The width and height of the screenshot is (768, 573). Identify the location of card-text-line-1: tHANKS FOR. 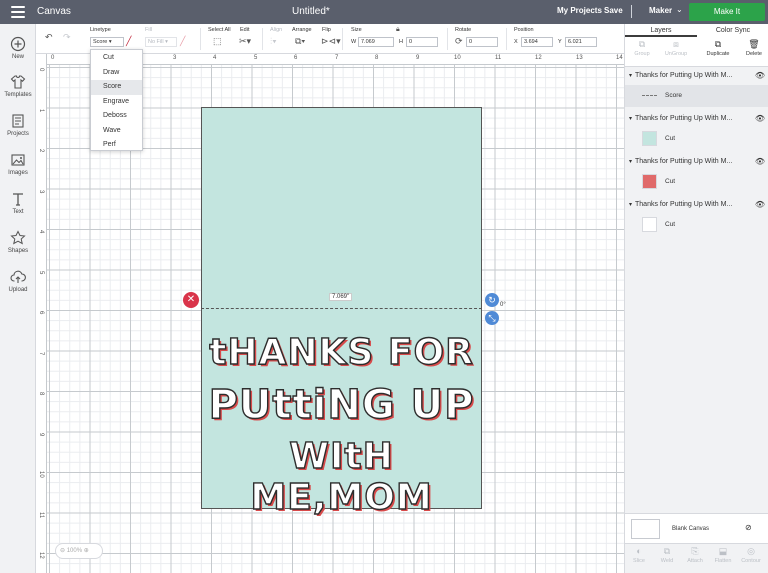
(341, 352).